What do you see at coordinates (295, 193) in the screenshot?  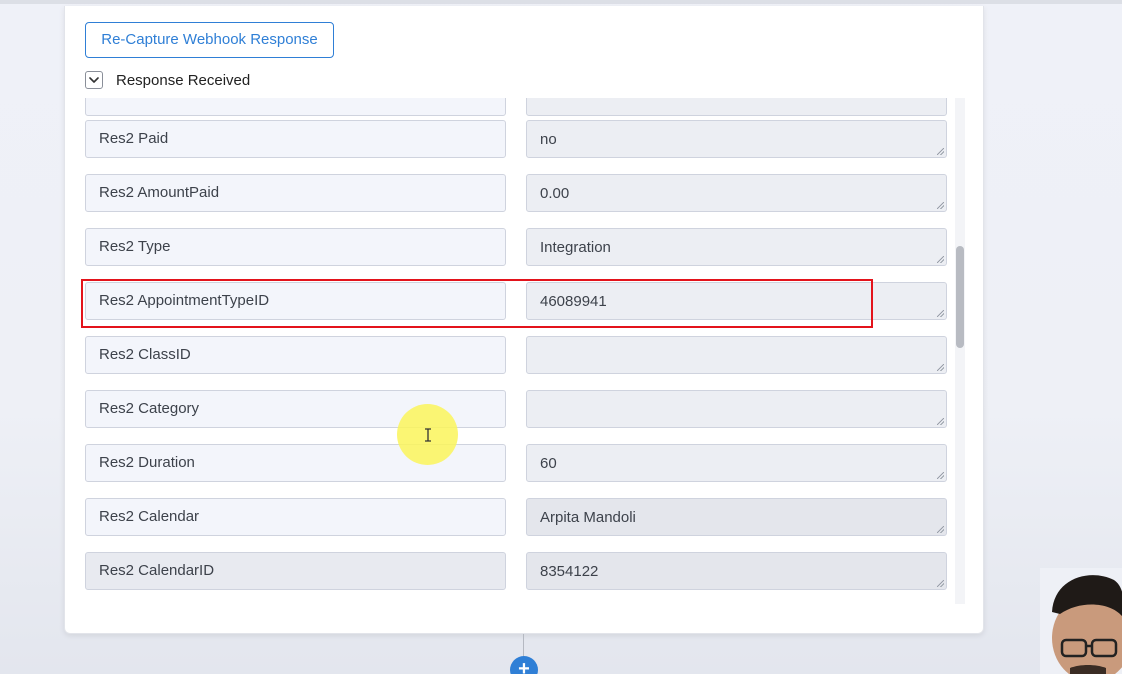 I see `field-key: Res2 AmountPaid` at bounding box center [295, 193].